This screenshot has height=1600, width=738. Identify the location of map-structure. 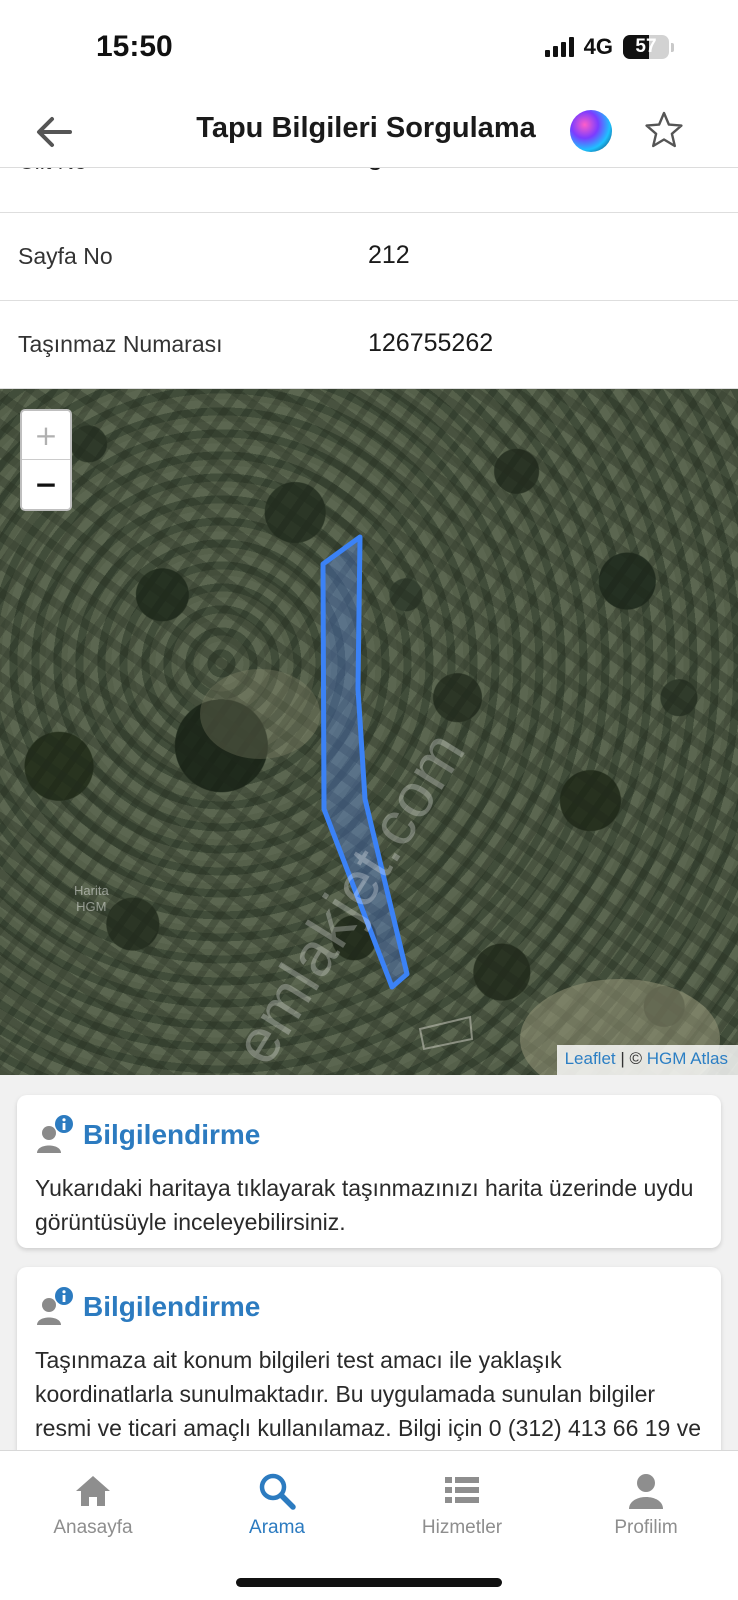
(446, 1033).